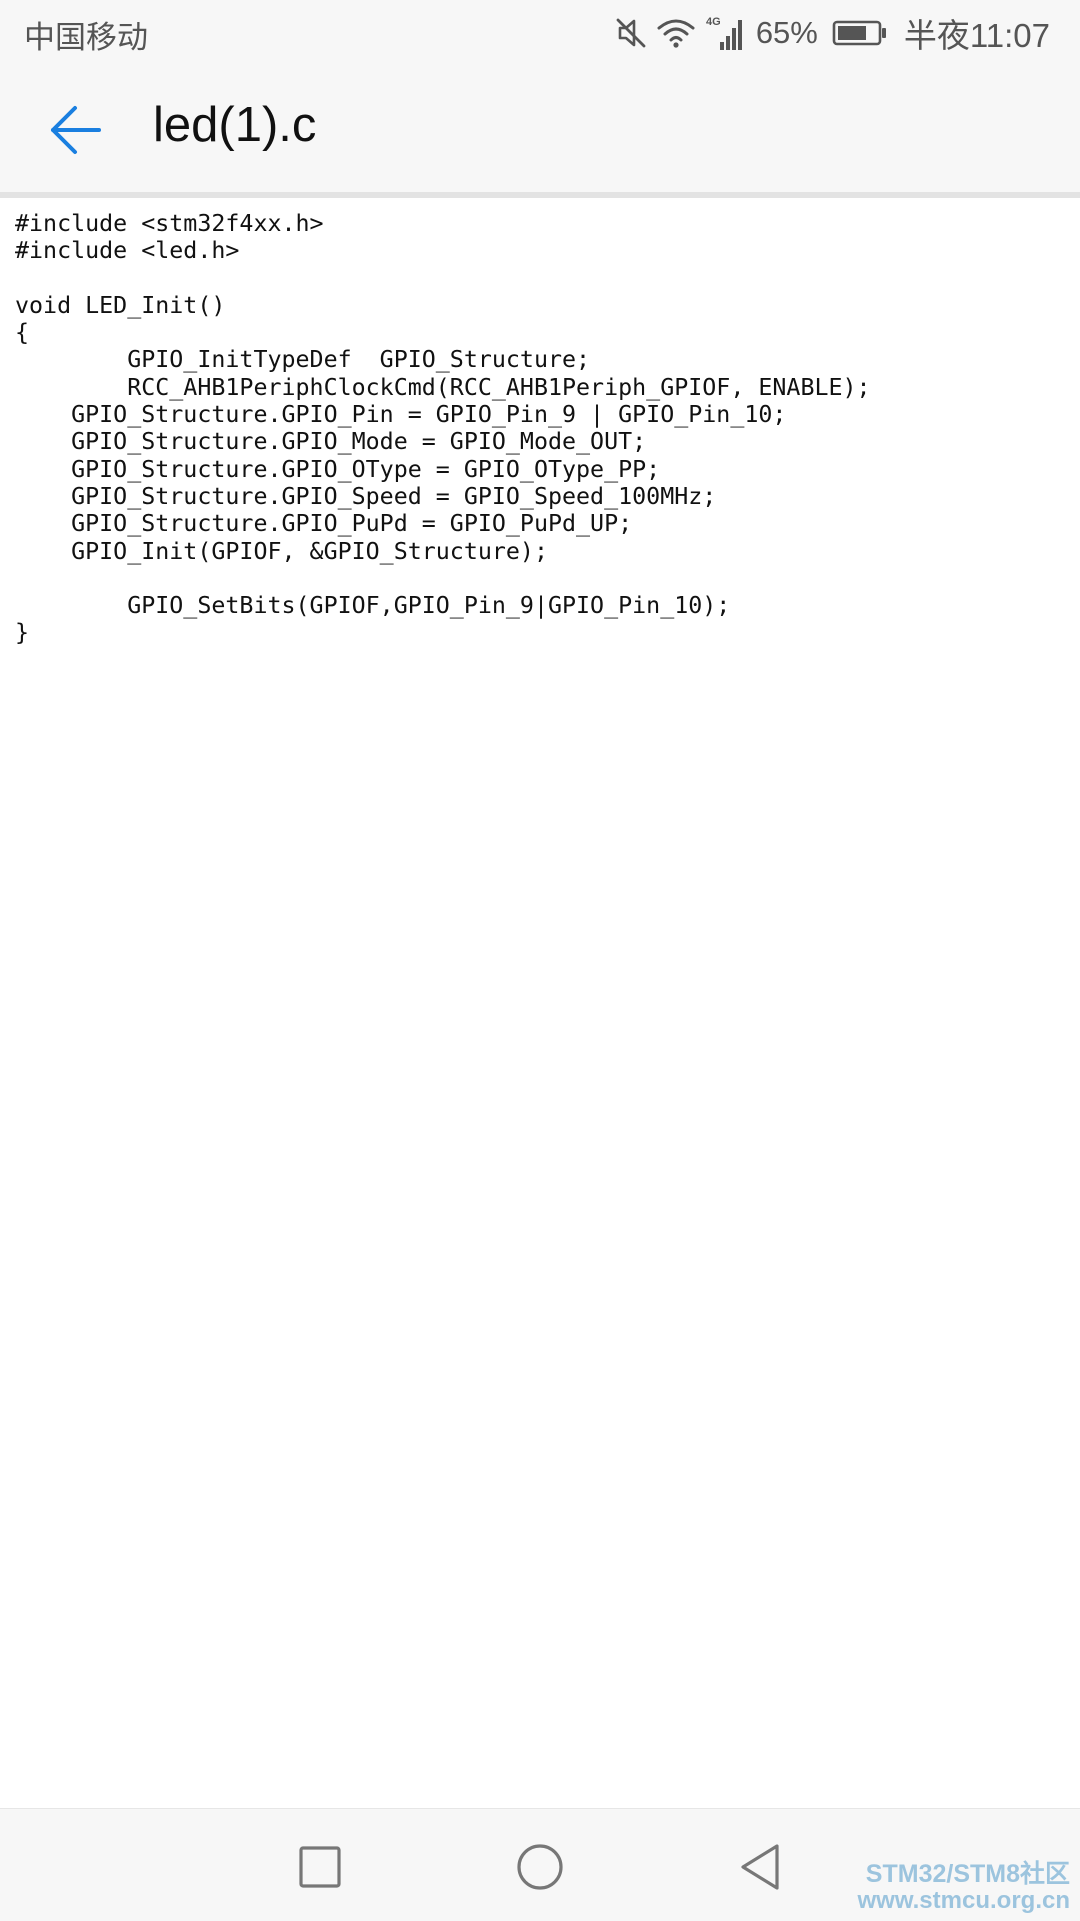  I want to click on battery-icon, so click(859, 33).